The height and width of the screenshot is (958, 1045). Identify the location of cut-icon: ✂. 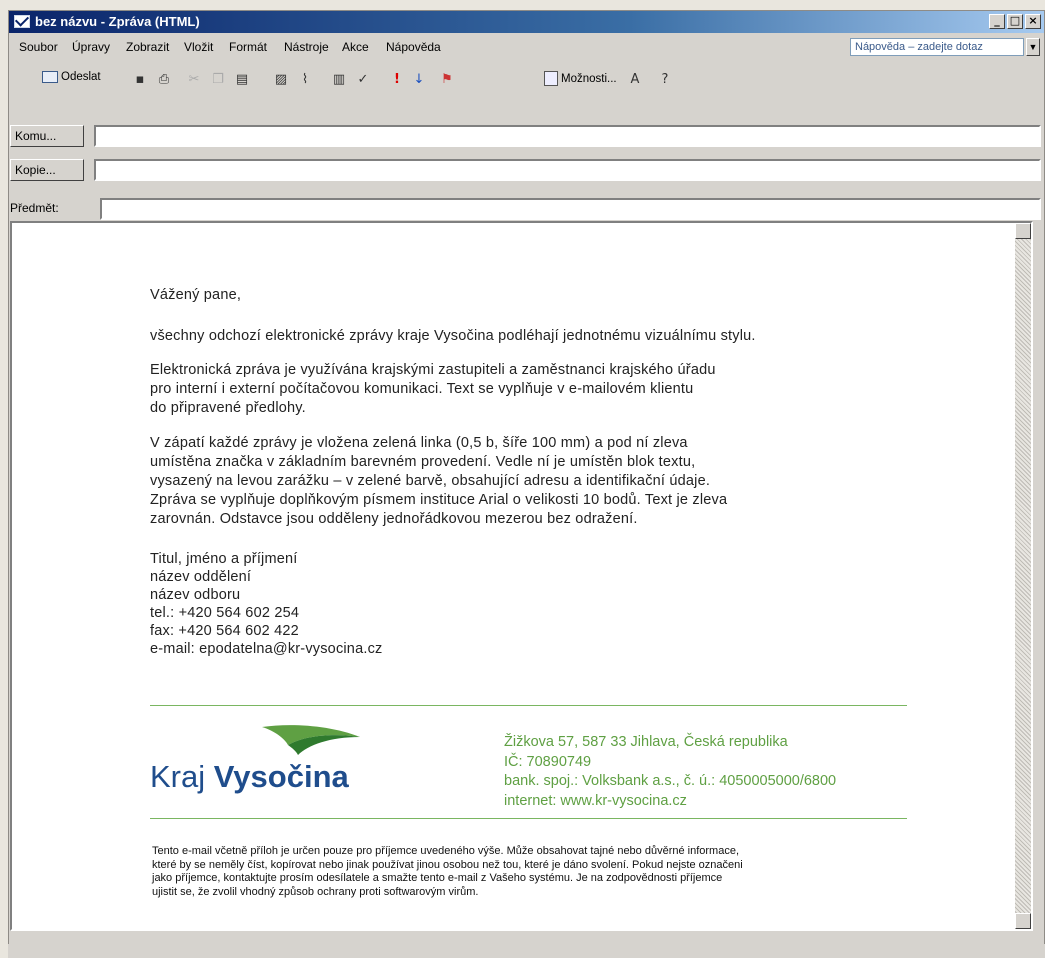
(194, 80).